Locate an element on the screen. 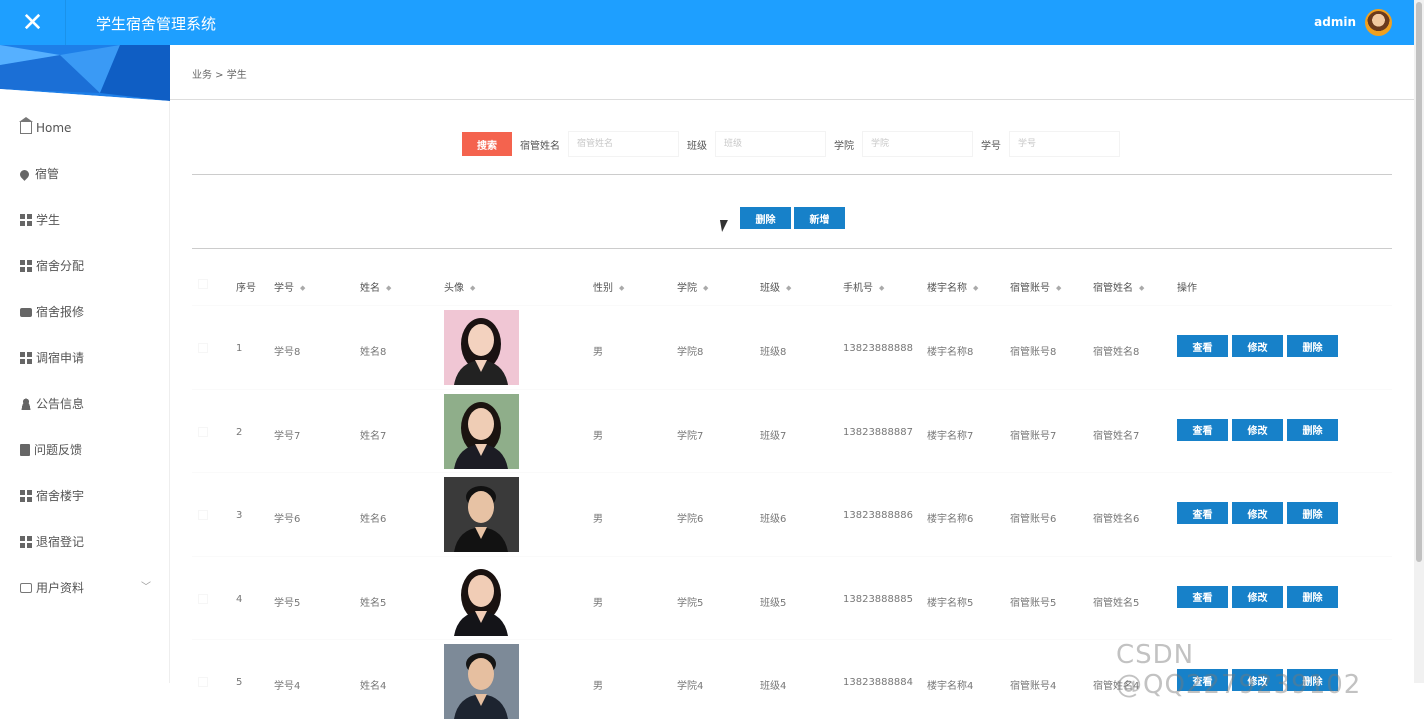  briefcase-icon is located at coordinates (26, 312).